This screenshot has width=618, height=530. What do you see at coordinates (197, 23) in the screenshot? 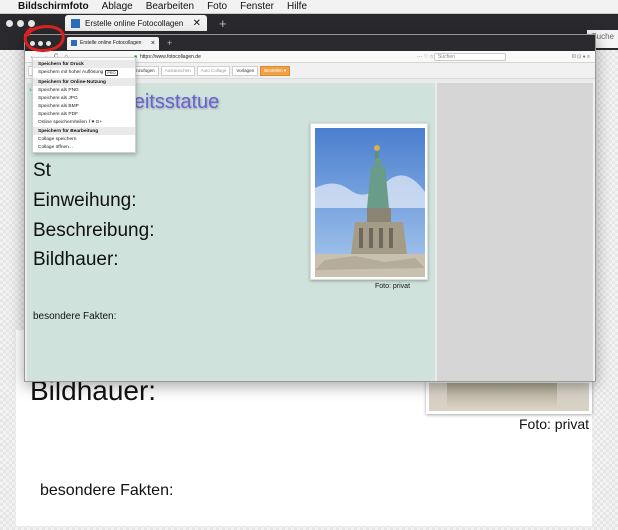
I see `close-tab-icon: ✕` at bounding box center [197, 23].